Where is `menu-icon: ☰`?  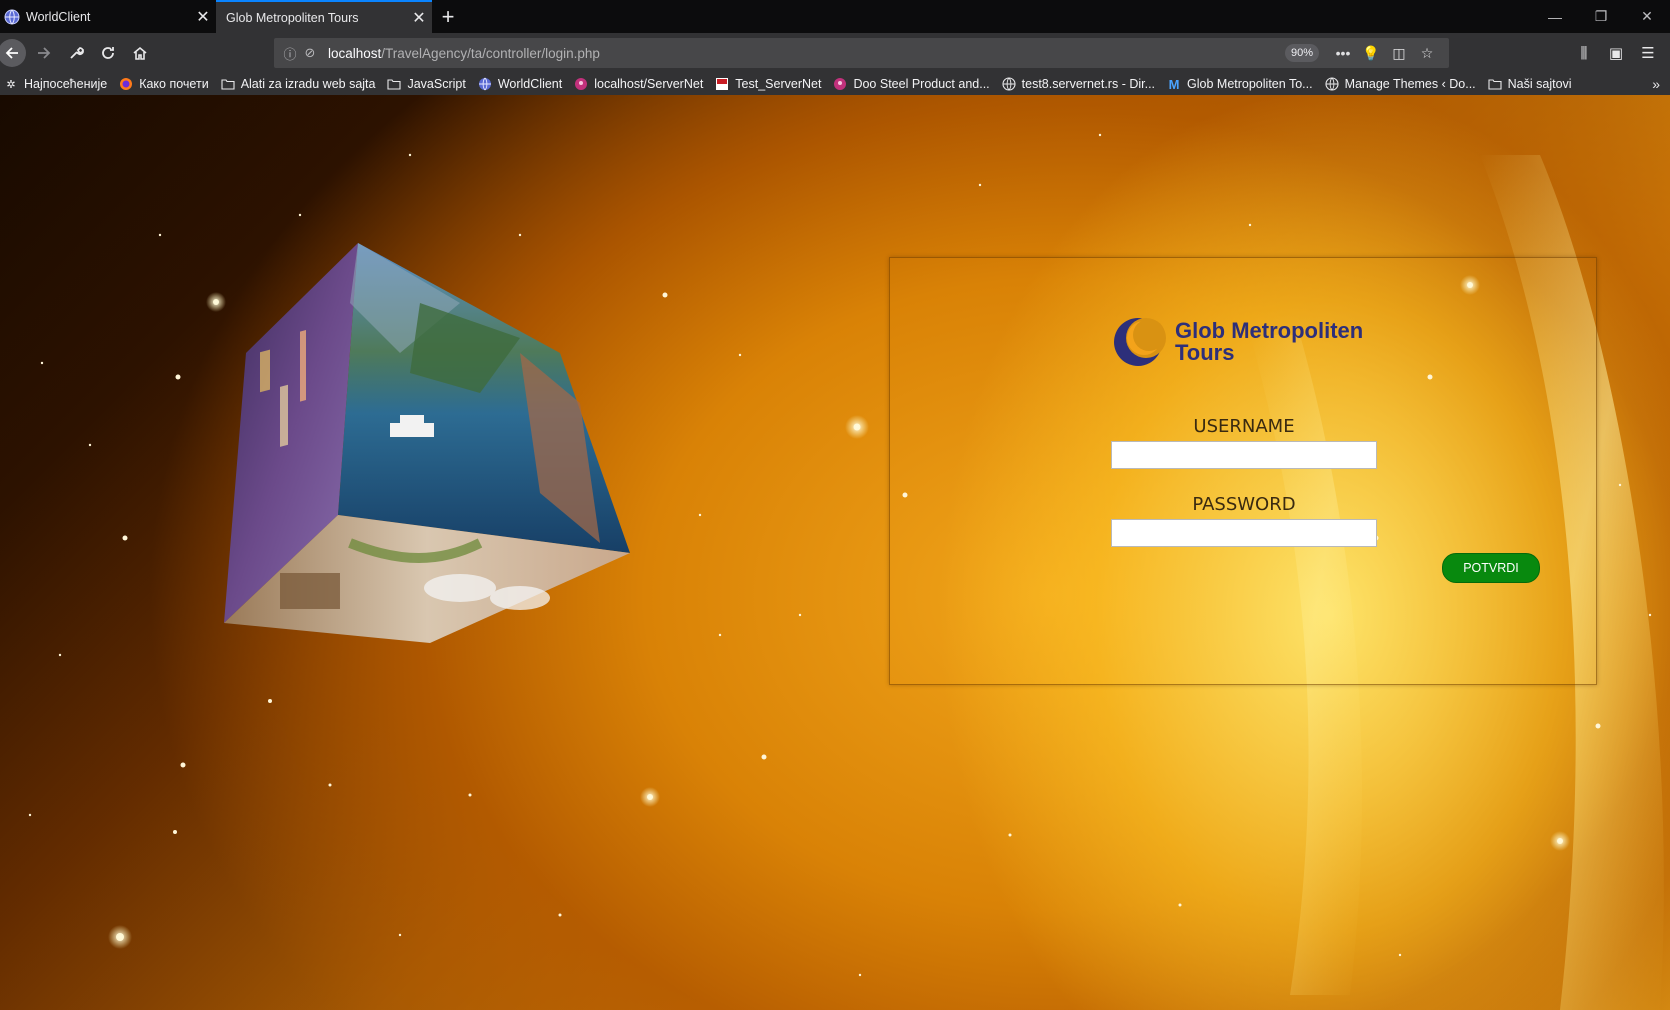 menu-icon: ☰ is located at coordinates (1648, 53).